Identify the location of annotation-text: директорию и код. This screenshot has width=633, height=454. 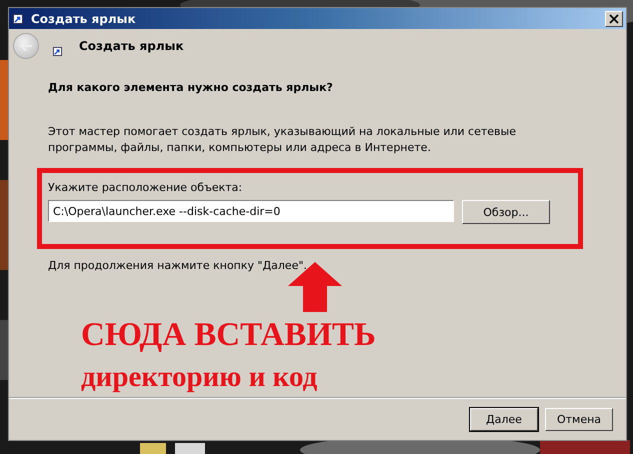
(199, 377).